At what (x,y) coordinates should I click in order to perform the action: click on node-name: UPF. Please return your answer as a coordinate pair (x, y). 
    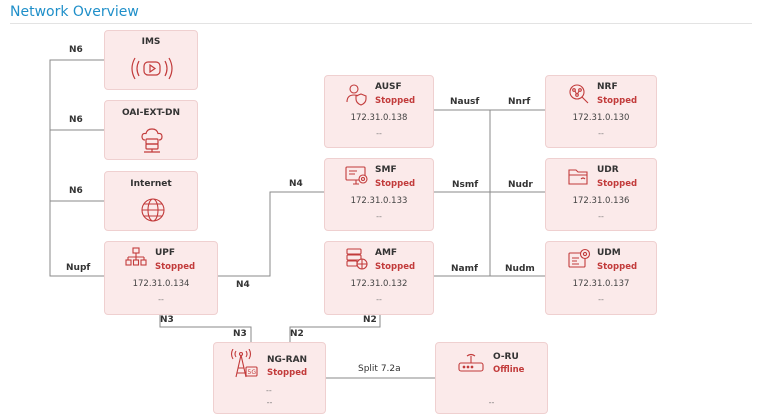
    Looking at the image, I should click on (165, 253).